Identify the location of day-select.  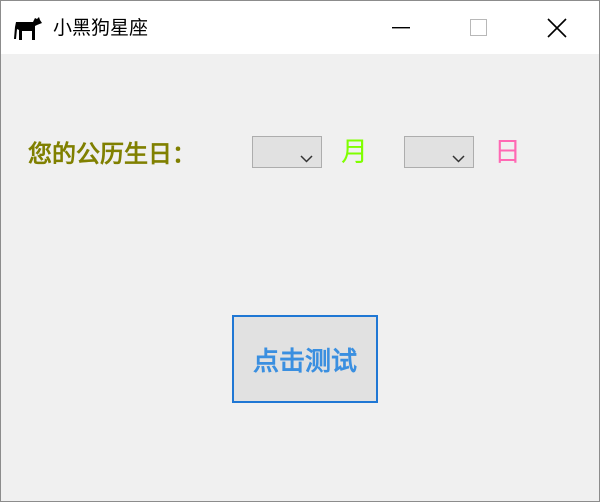
(439, 152).